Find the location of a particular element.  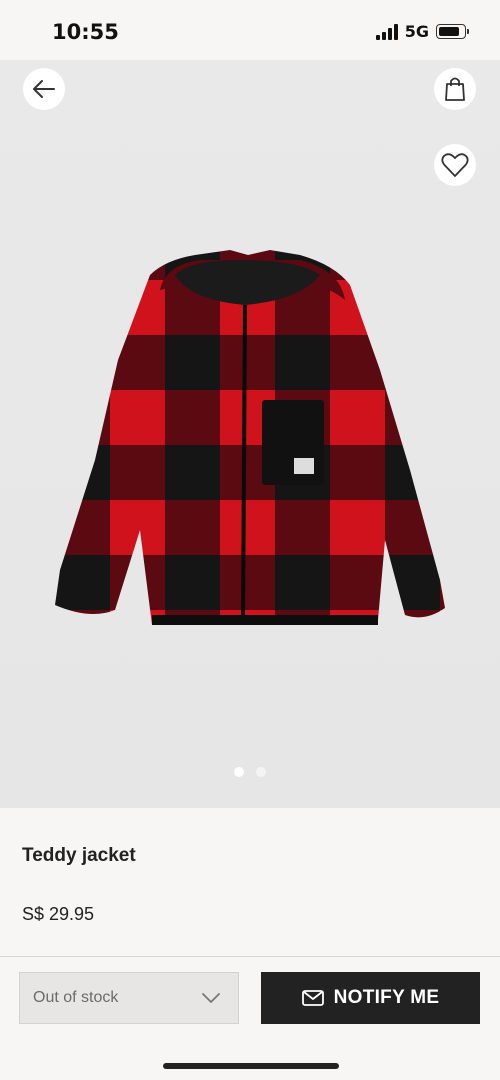

back-button is located at coordinates (44, 89).